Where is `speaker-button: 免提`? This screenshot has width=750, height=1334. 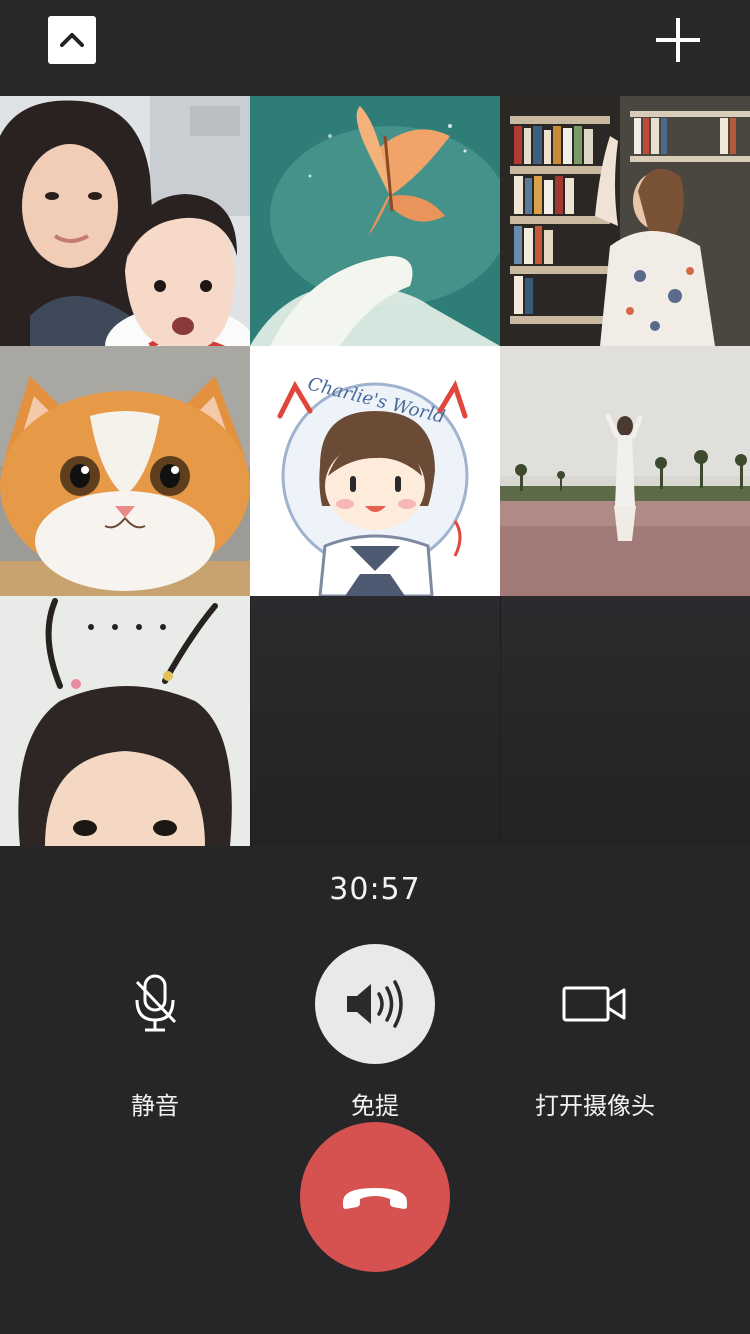
speaker-button: 免提 is located at coordinates (375, 1032).